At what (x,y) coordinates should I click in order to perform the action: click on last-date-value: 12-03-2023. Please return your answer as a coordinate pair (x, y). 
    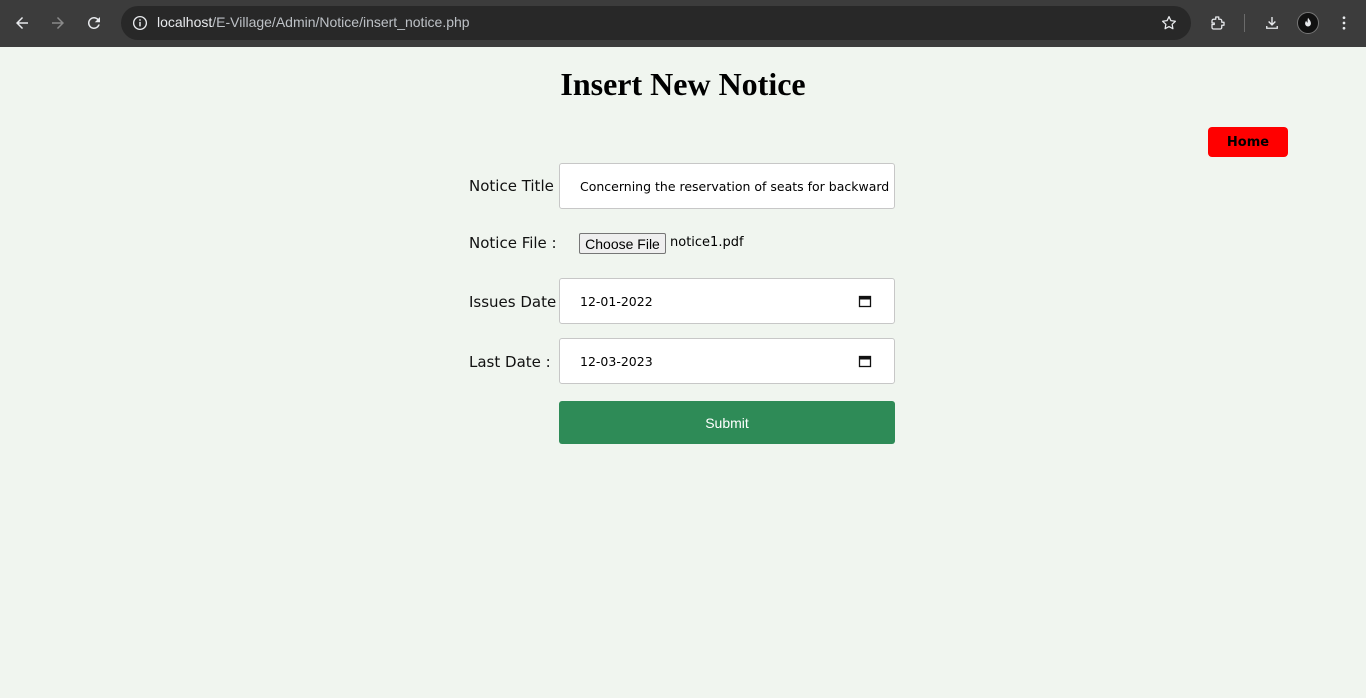
    Looking at the image, I should click on (616, 361).